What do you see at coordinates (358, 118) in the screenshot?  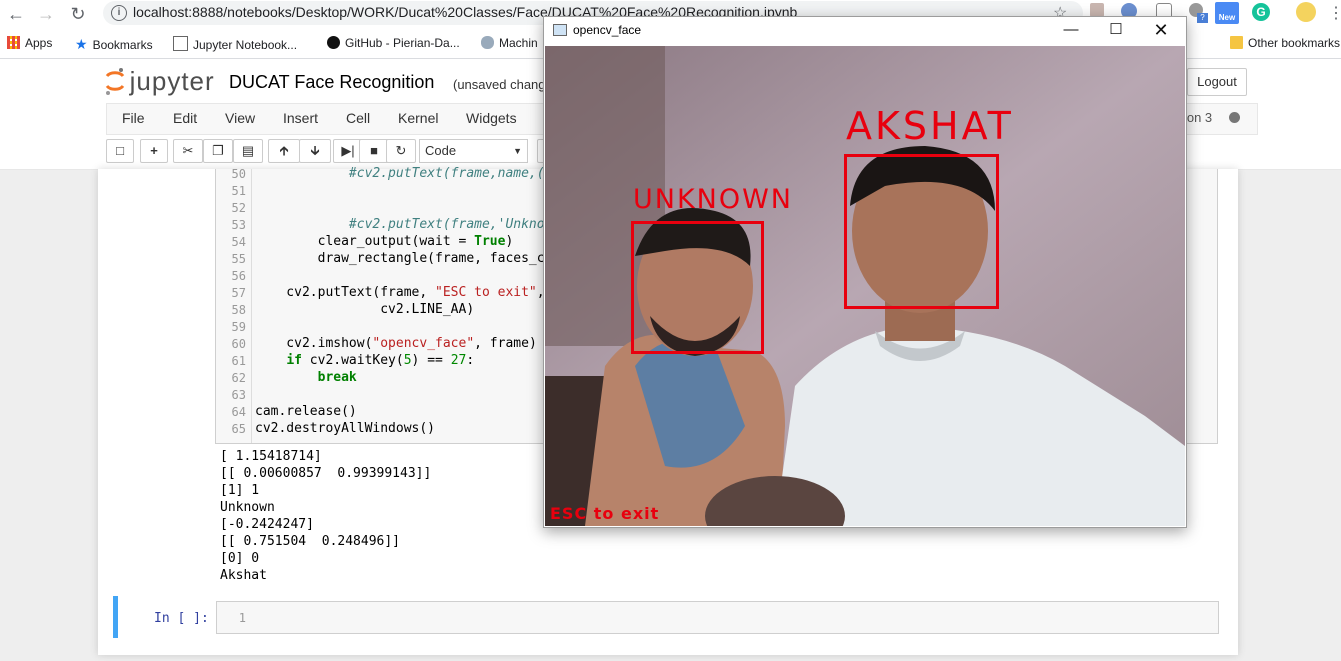 I see `menu-cell: Cell` at bounding box center [358, 118].